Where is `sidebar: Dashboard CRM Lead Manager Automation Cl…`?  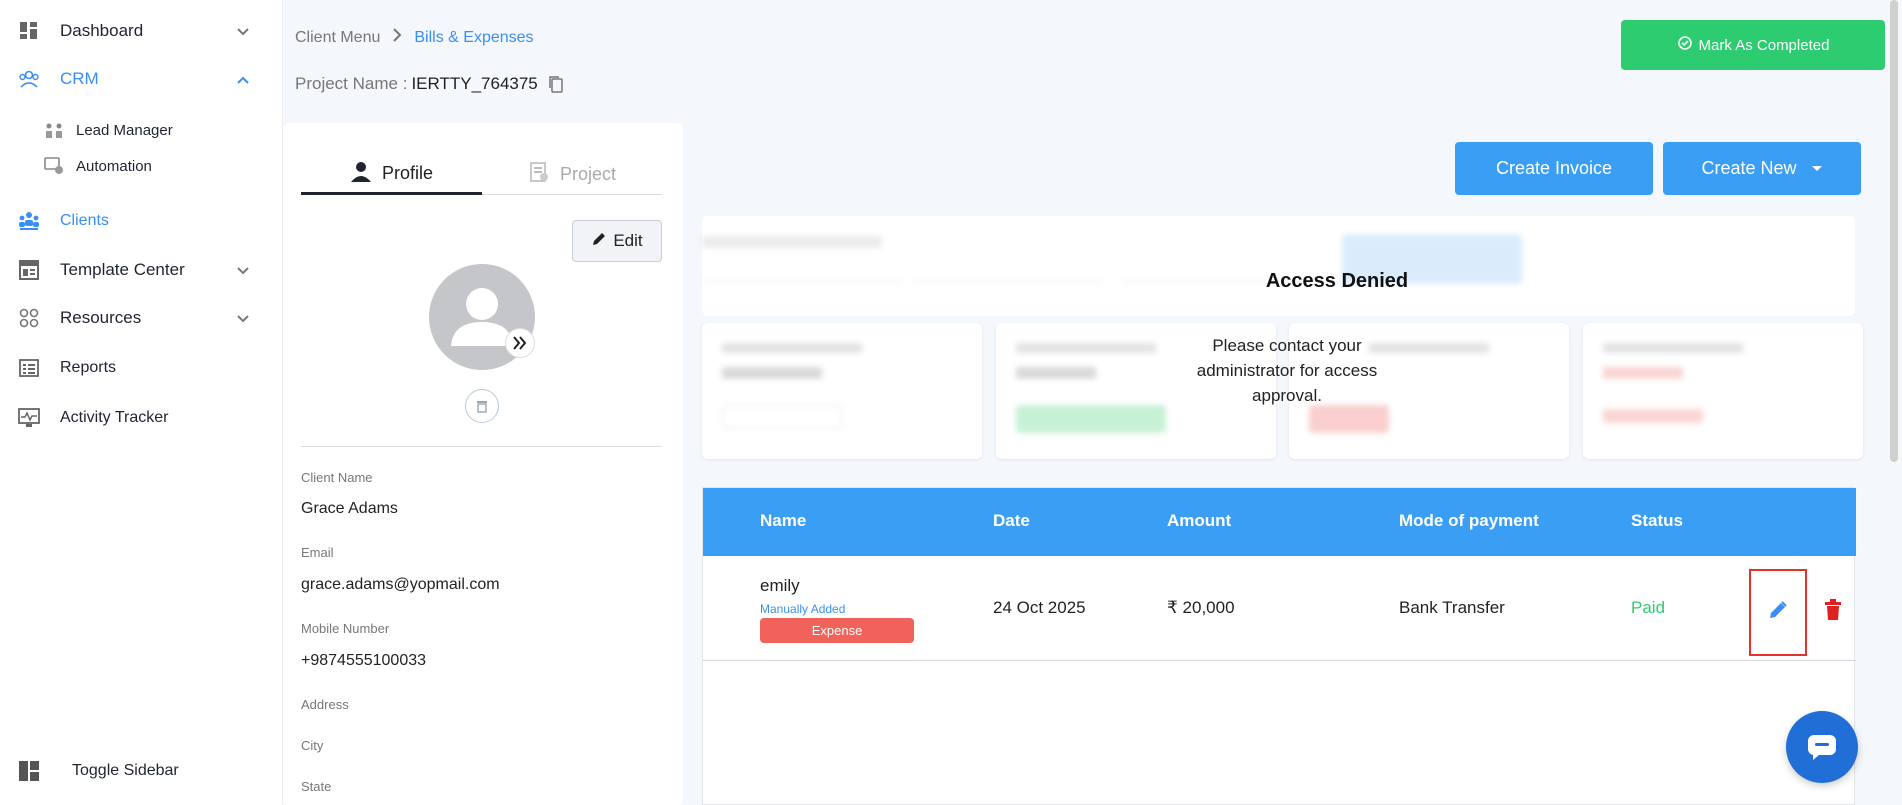
sidebar: Dashboard CRM Lead Manager Automation Cl… is located at coordinates (141, 402).